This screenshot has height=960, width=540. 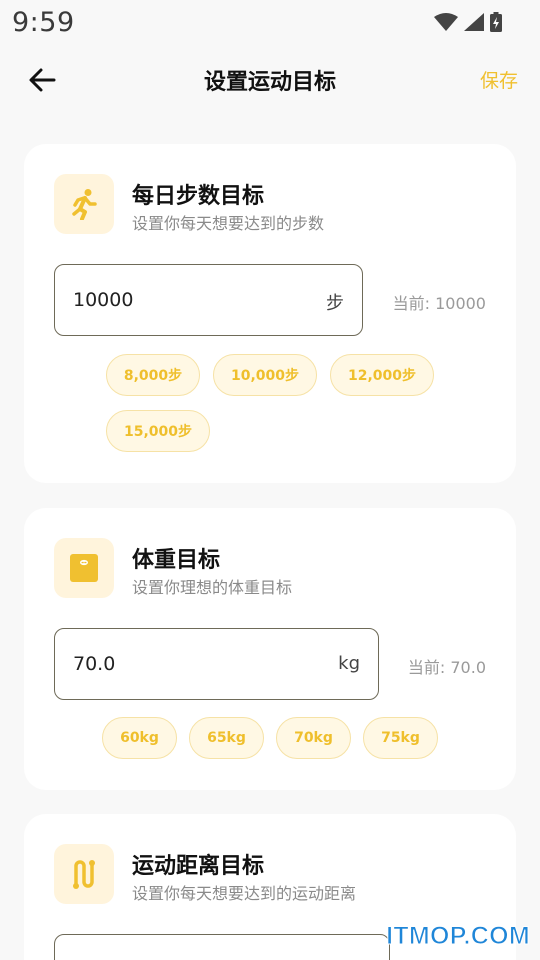 I want to click on weight-unit-label: kg, so click(x=349, y=663).